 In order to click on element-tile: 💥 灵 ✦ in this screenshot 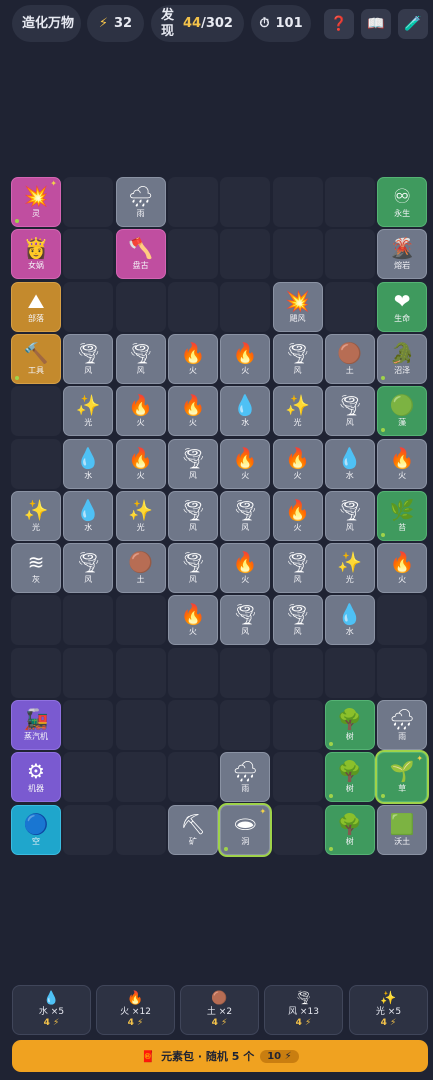, I will do `click(36, 202)`.